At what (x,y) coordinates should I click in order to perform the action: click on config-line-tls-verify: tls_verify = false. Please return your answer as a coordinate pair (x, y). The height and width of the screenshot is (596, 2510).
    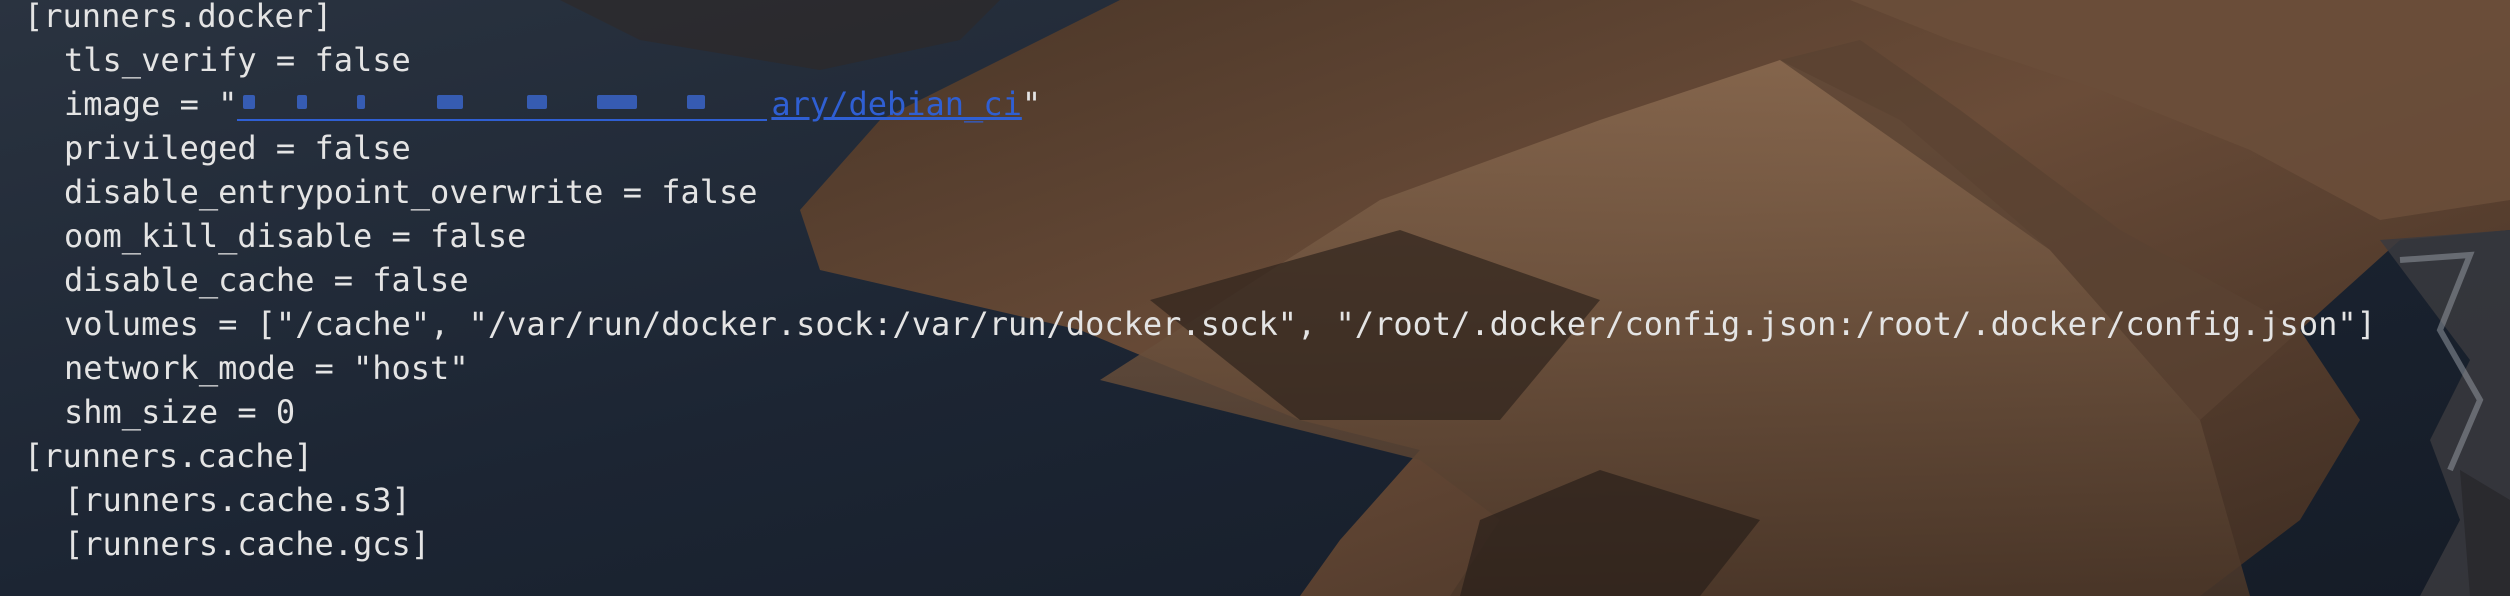
    Looking at the image, I should click on (237, 60).